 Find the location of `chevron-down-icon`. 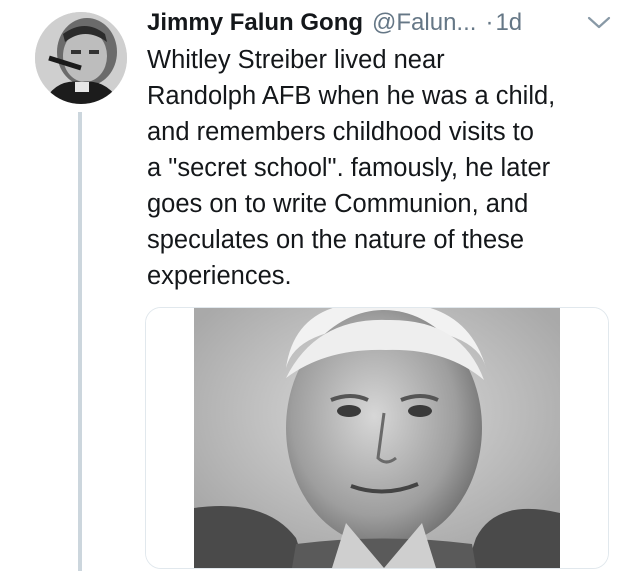

chevron-down-icon is located at coordinates (599, 22).